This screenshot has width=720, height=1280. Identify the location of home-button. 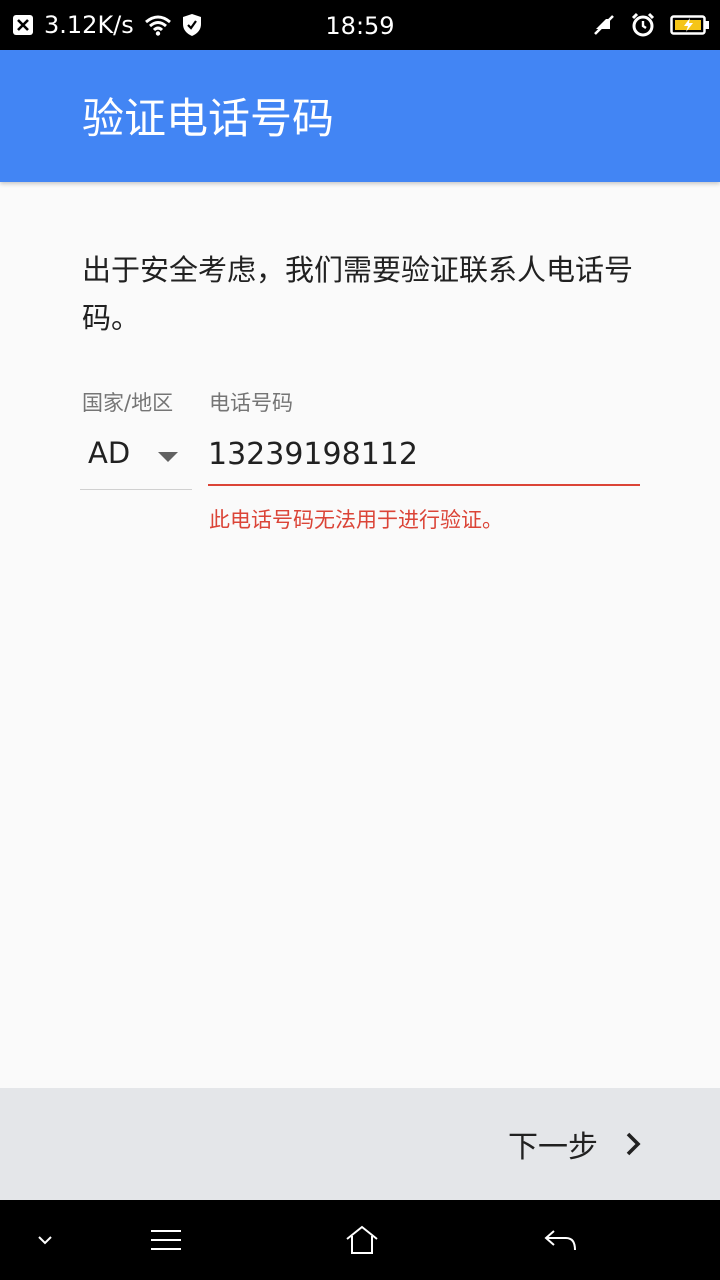
(362, 1240).